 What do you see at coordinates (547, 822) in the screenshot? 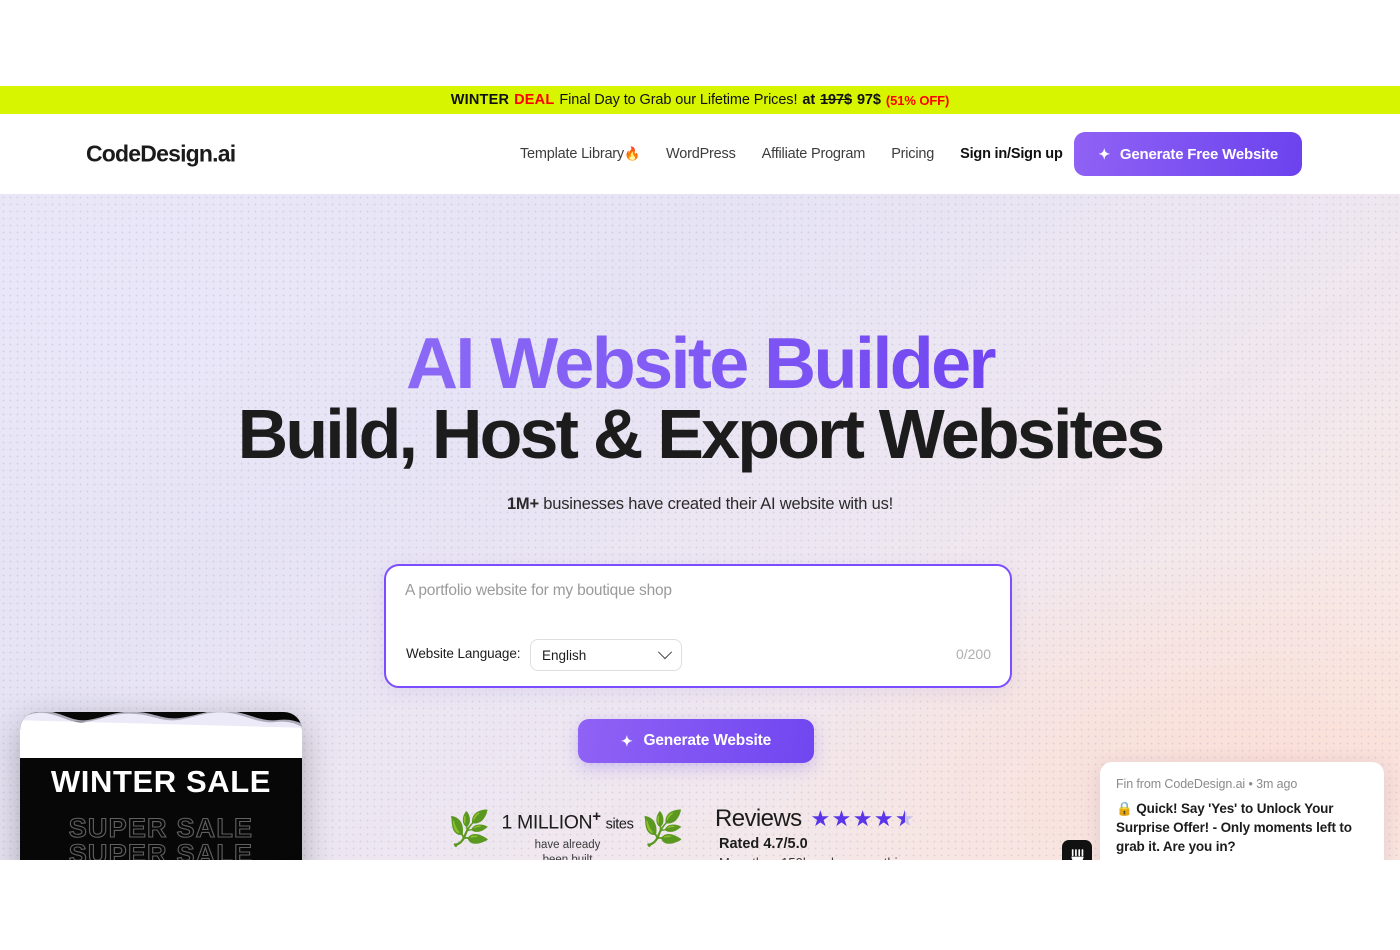
I see `million-number: 1 MILLION` at bounding box center [547, 822].